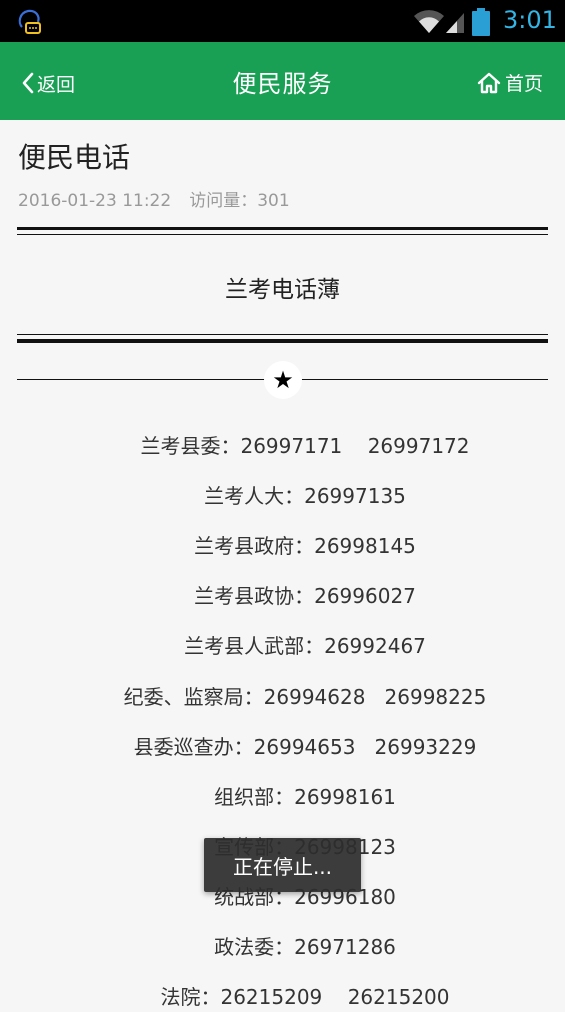 The width and height of the screenshot is (565, 1012). What do you see at coordinates (239, 201) in the screenshot?
I see `view-count: 访问量：301` at bounding box center [239, 201].